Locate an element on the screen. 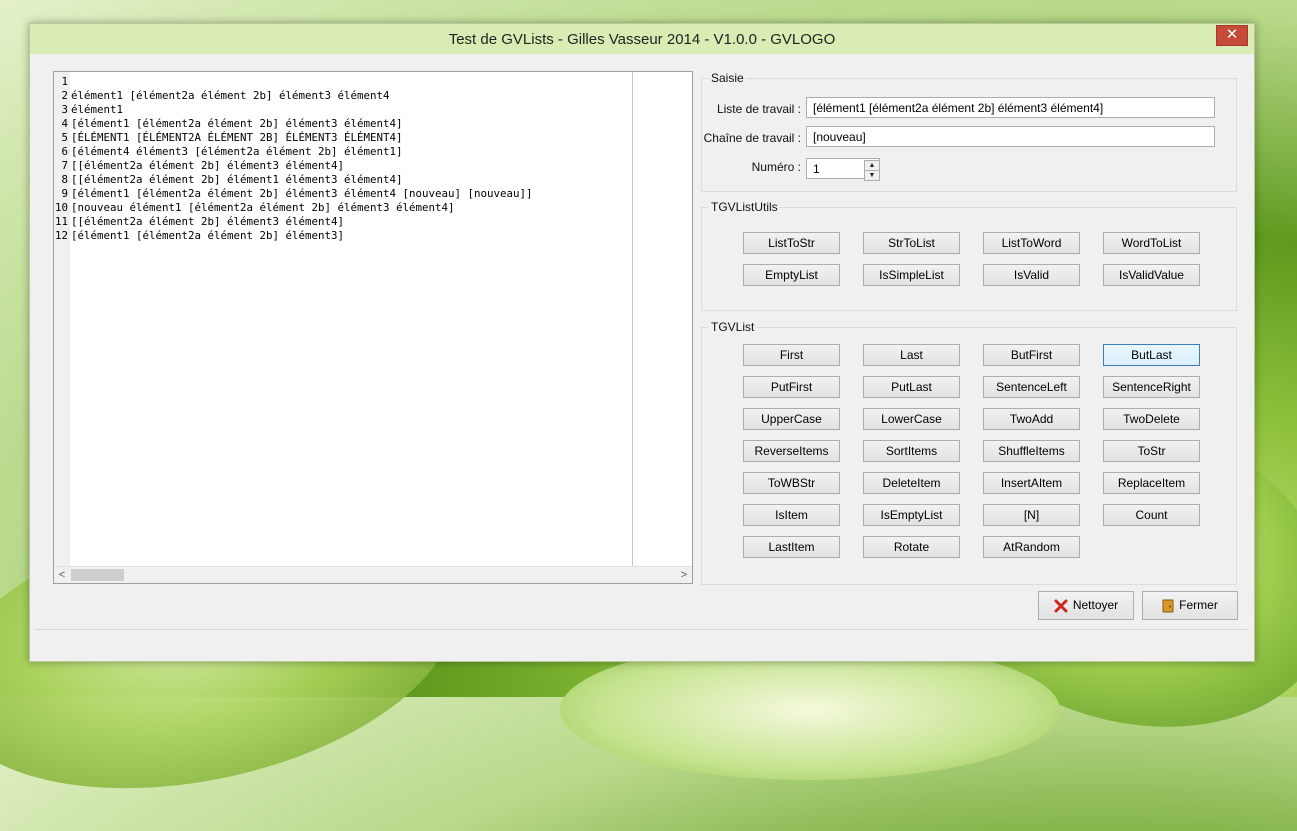  fermer-label: Fermer is located at coordinates (1198, 605).